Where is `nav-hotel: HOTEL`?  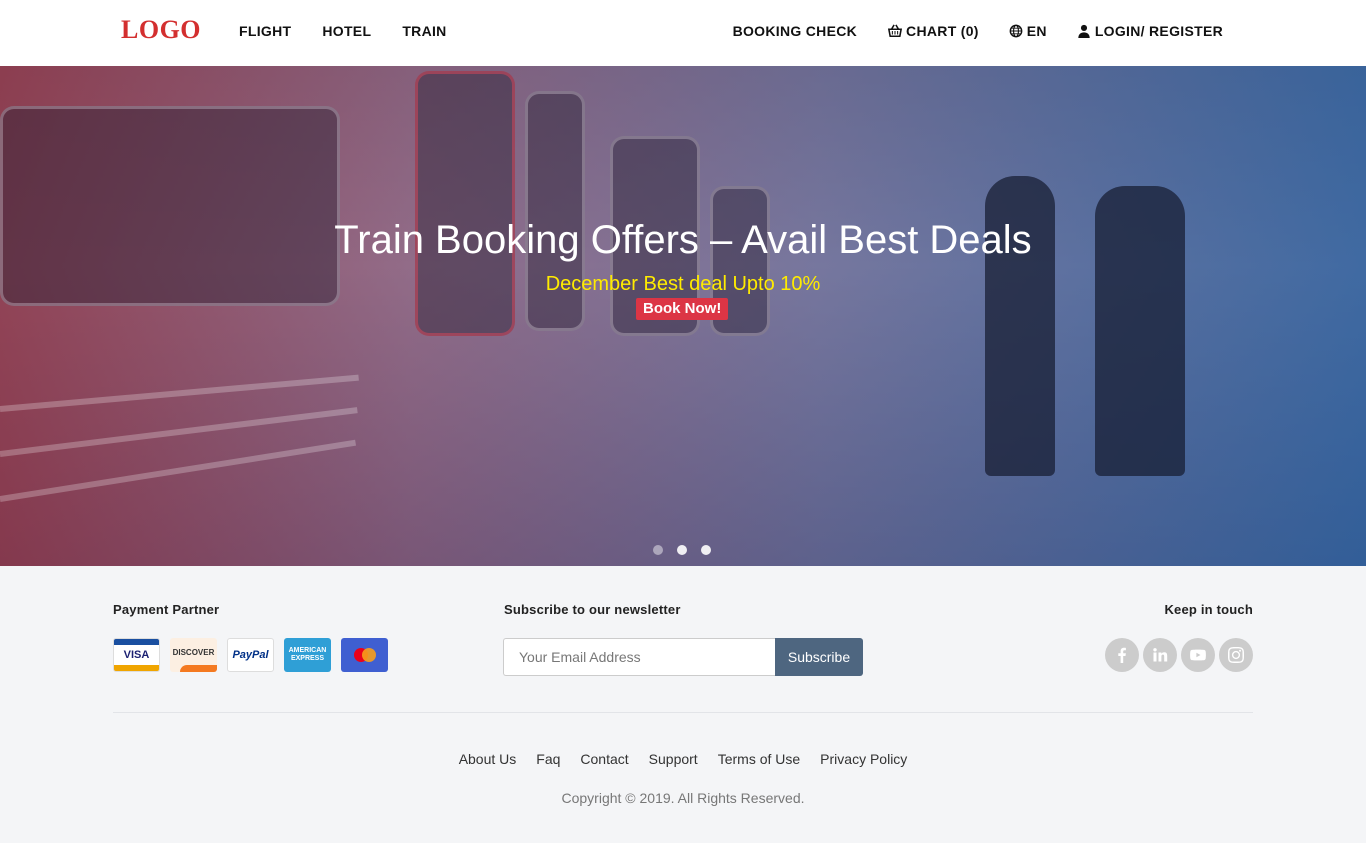 nav-hotel: HOTEL is located at coordinates (346, 31).